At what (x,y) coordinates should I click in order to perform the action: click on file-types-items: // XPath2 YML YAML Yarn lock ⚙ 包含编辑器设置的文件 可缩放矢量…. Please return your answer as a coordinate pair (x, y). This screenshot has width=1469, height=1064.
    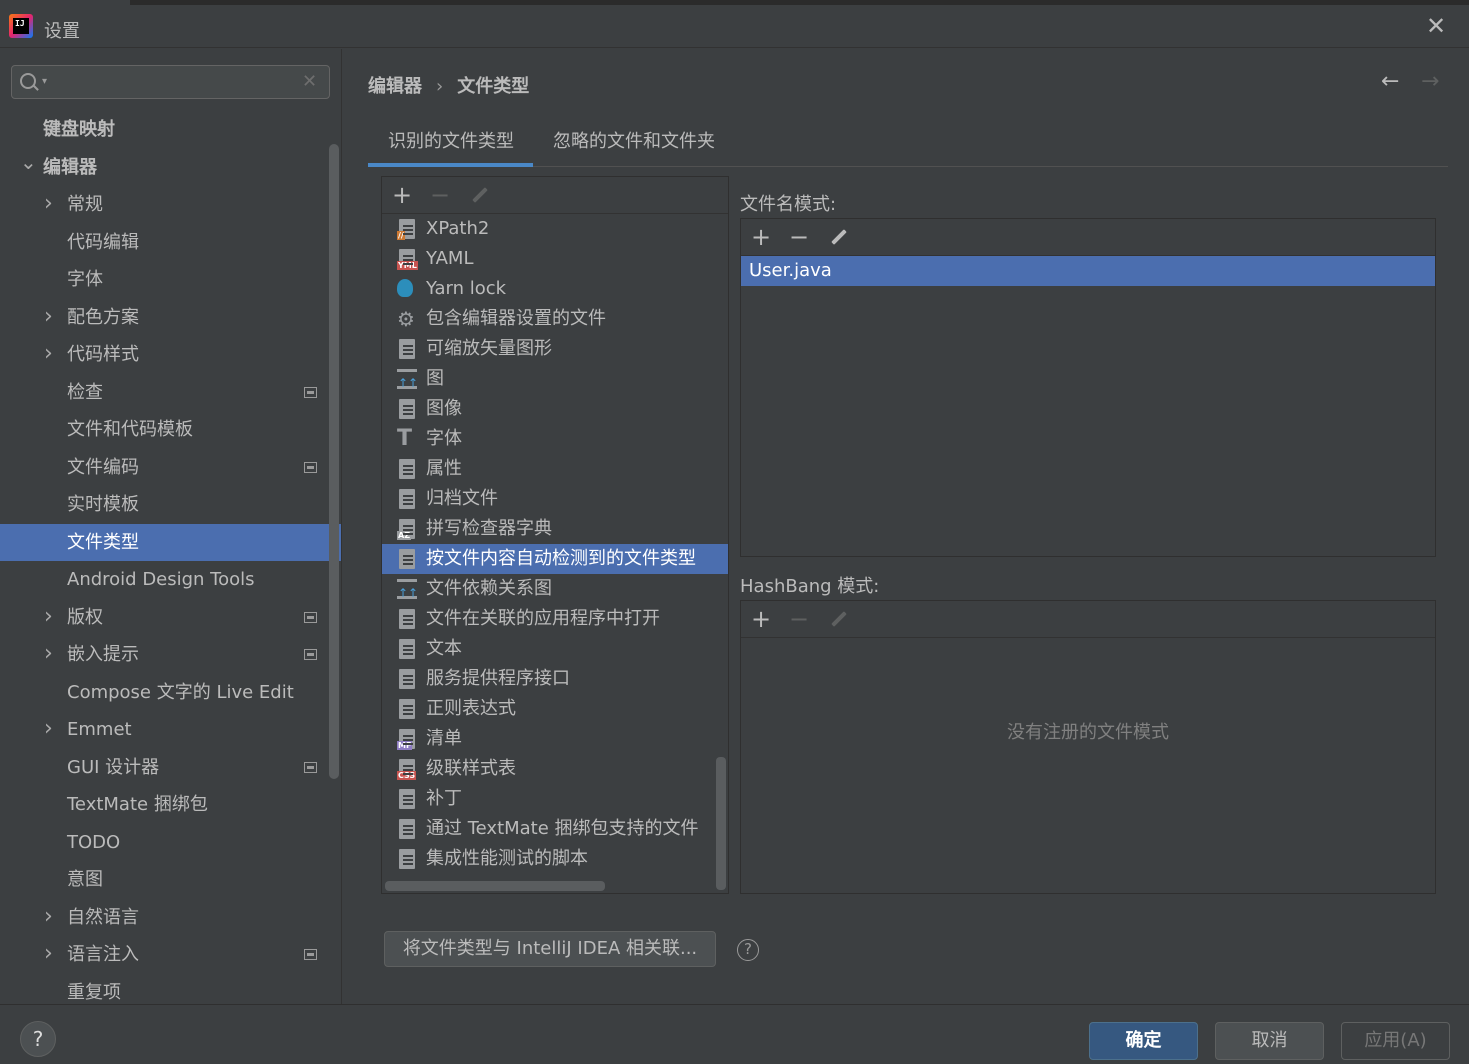
    Looking at the image, I should click on (555, 544).